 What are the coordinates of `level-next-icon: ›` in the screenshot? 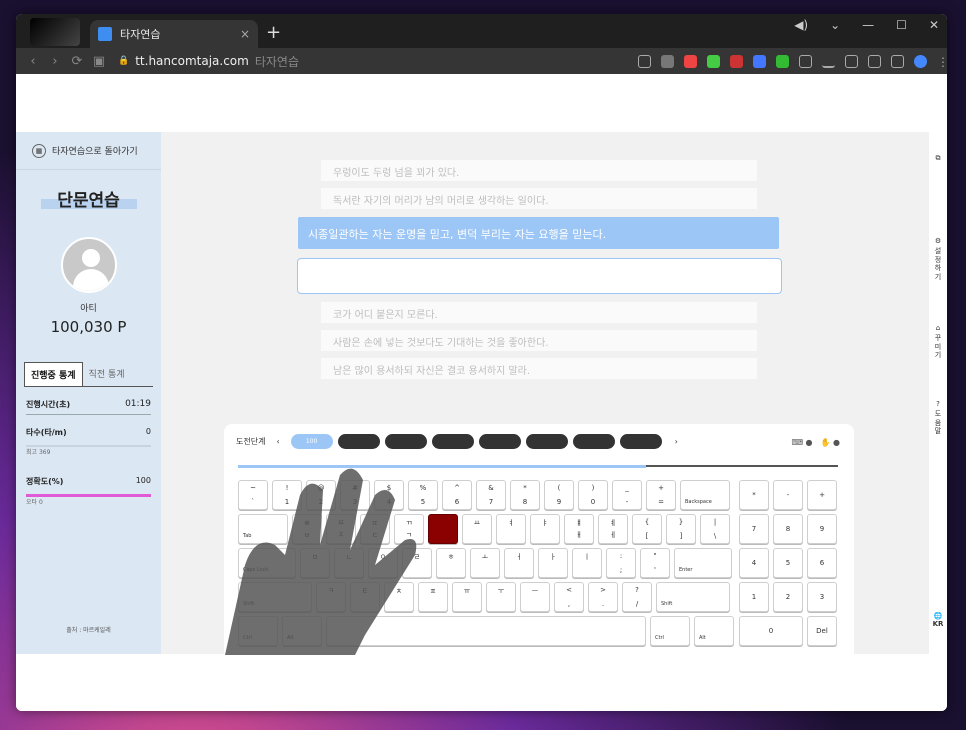 It's located at (676, 441).